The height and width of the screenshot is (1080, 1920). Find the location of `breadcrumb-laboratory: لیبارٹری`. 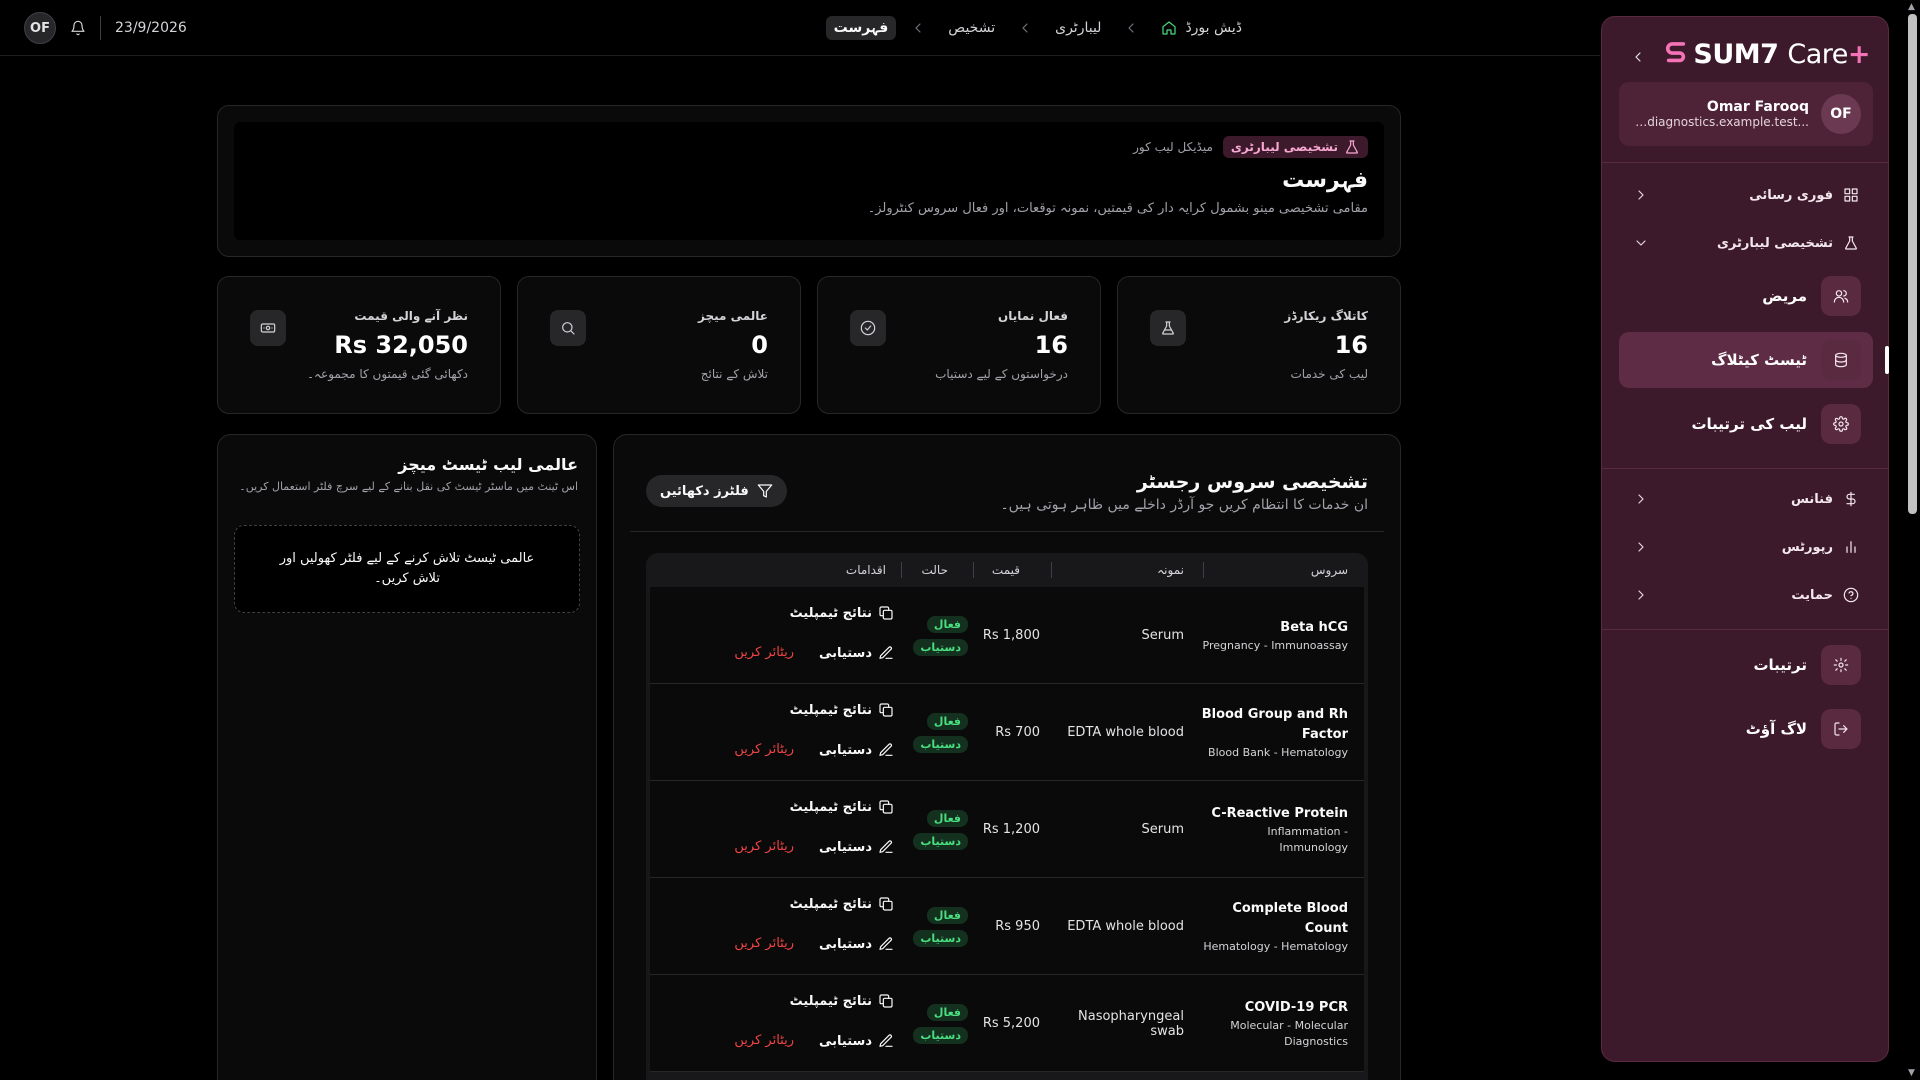

breadcrumb-laboratory: لیبارٹری is located at coordinates (1078, 28).